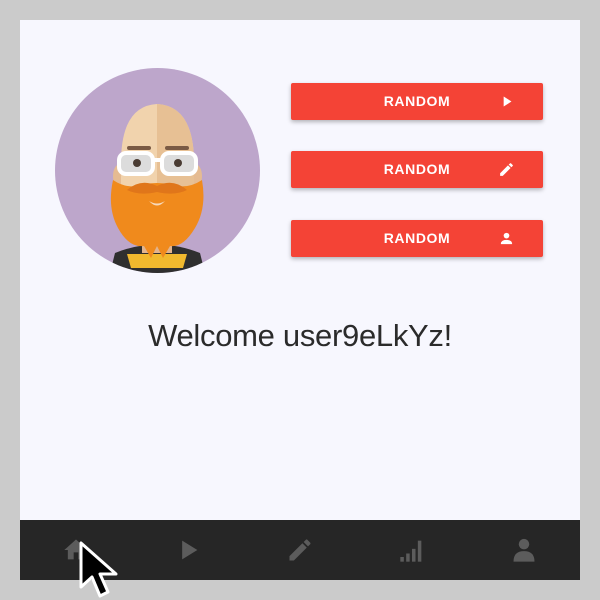 The image size is (600, 600). What do you see at coordinates (300, 335) in the screenshot?
I see `welcome-message: Welcome user9eLkYz!` at bounding box center [300, 335].